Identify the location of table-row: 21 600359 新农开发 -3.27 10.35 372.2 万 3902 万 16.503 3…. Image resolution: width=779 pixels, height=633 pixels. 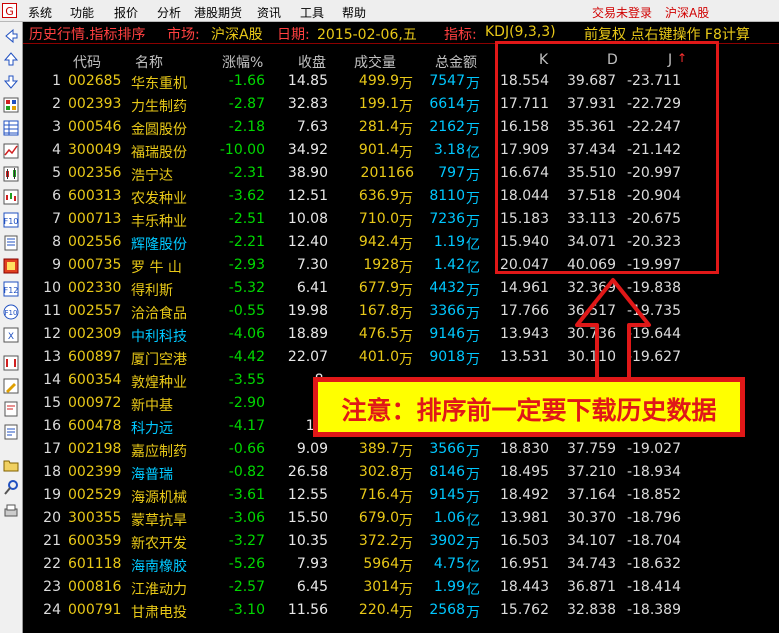
(373, 541).